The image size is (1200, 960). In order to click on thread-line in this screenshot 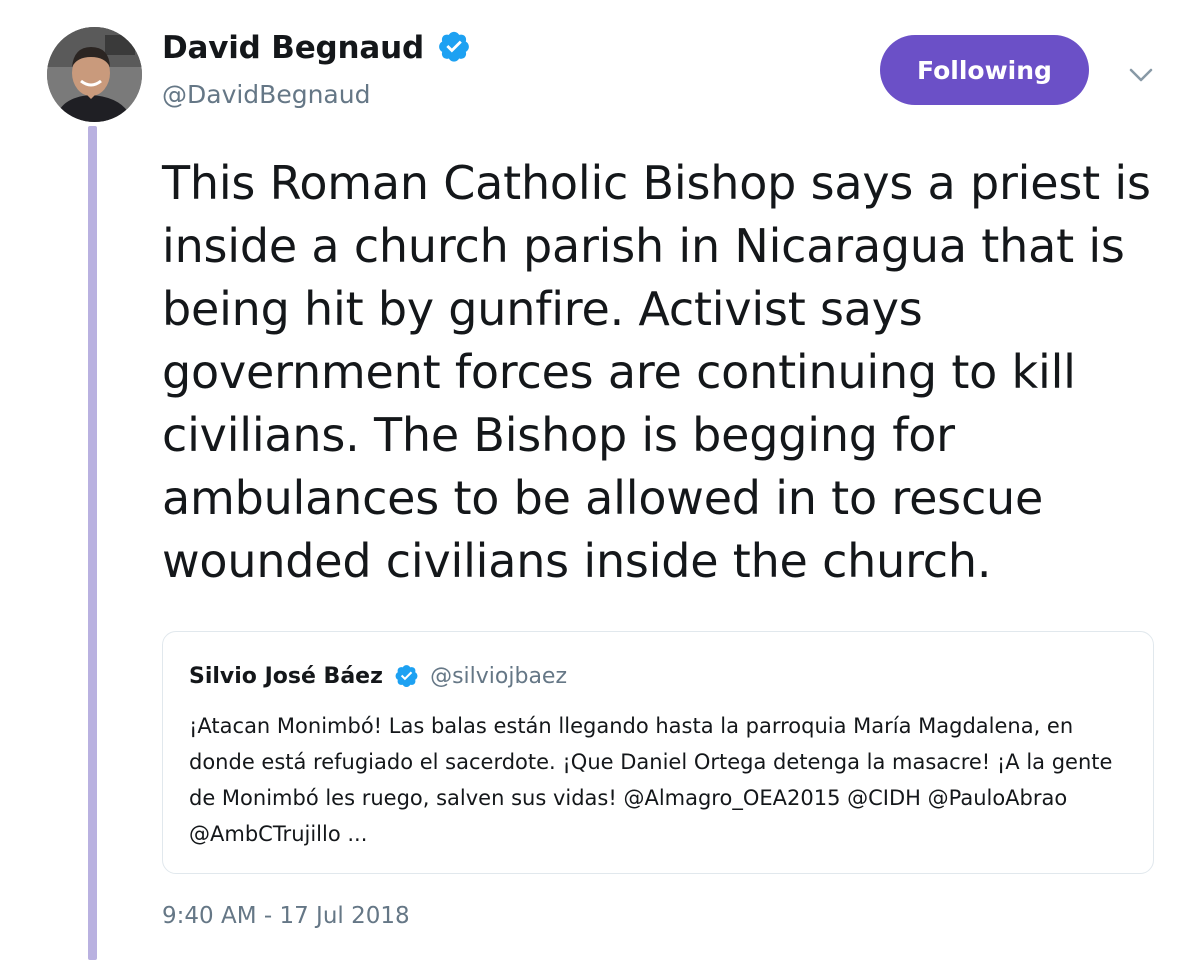, I will do `click(92, 543)`.